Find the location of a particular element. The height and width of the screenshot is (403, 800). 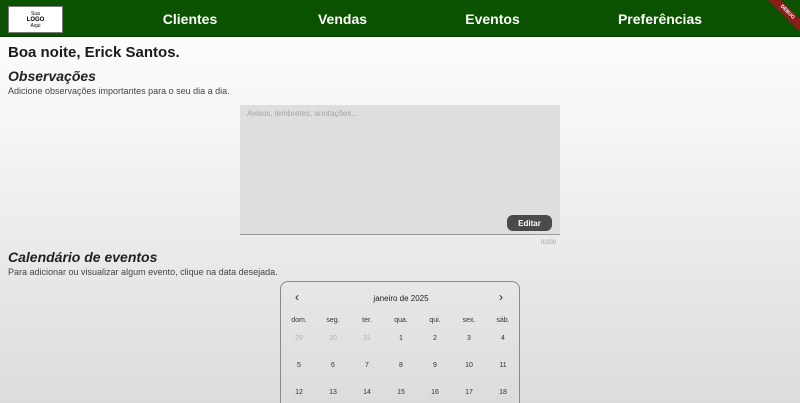

notes-title: Observações is located at coordinates (52, 76).